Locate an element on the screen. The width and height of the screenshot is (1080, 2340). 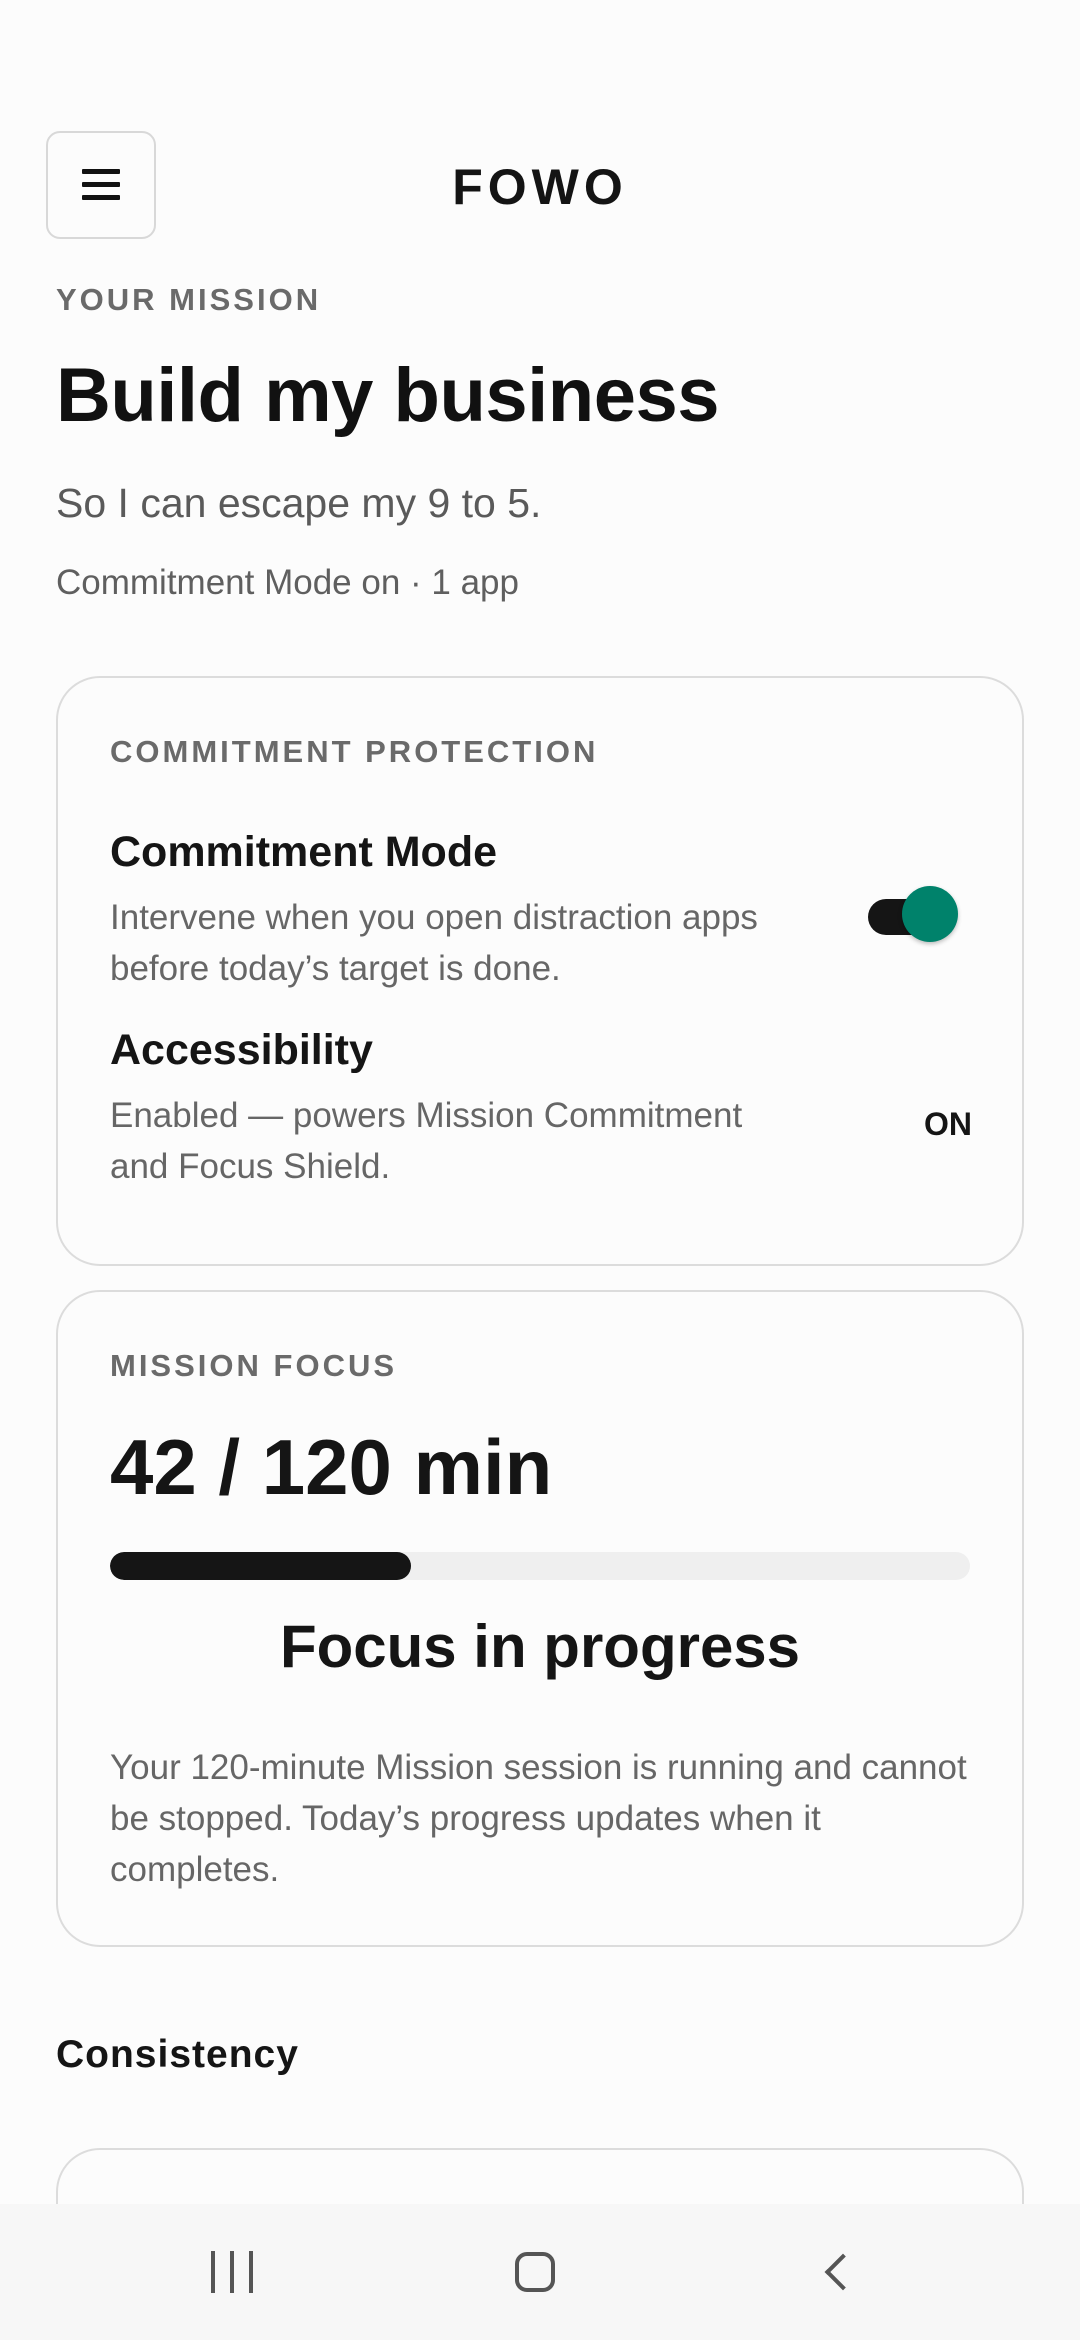
mission-label: YOUR MISSION is located at coordinates (189, 299).